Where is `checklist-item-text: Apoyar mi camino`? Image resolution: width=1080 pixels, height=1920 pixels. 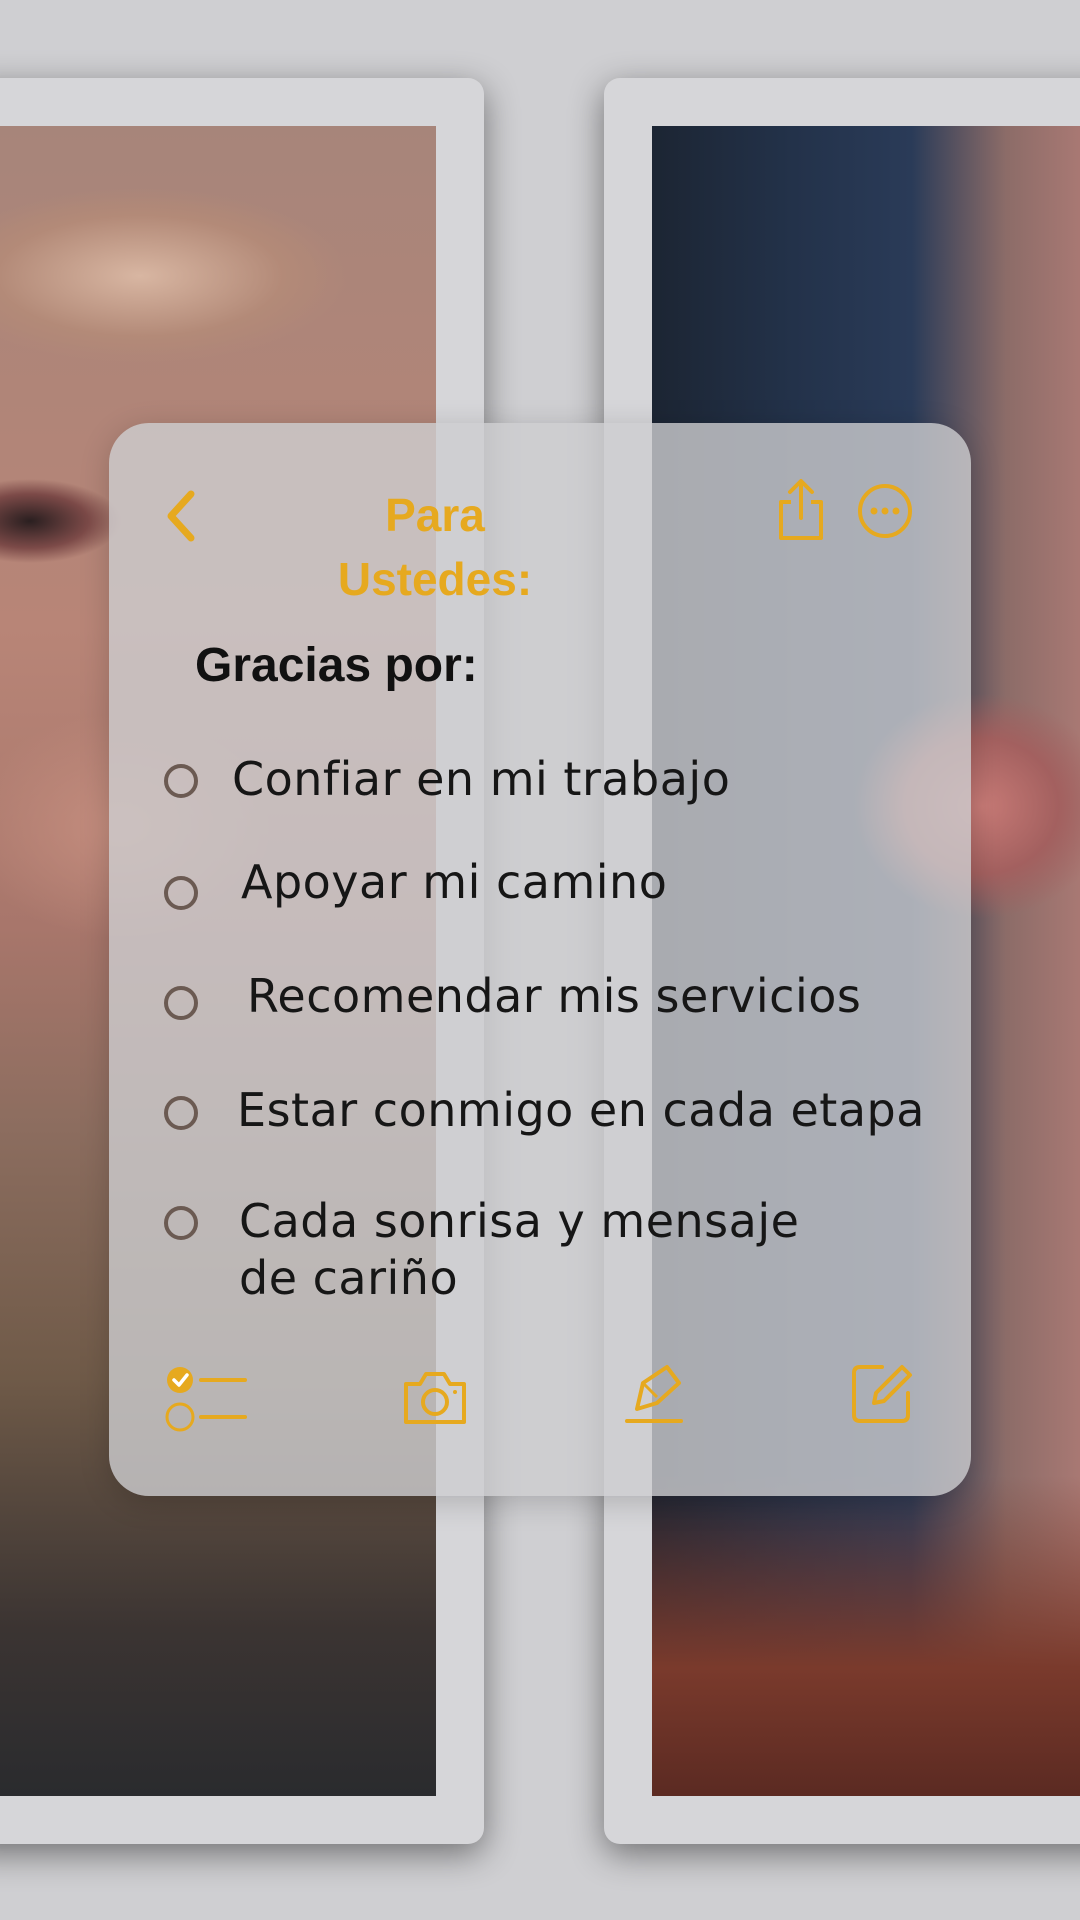
checklist-item-text: Apoyar mi camino is located at coordinates (454, 882).